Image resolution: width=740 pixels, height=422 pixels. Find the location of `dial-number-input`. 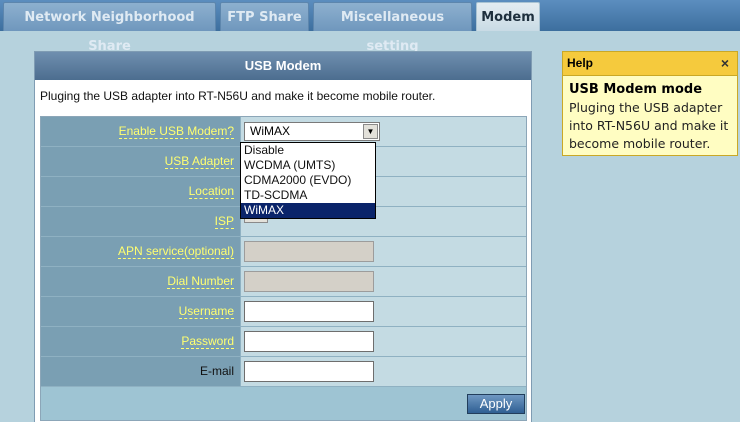

dial-number-input is located at coordinates (309, 281).